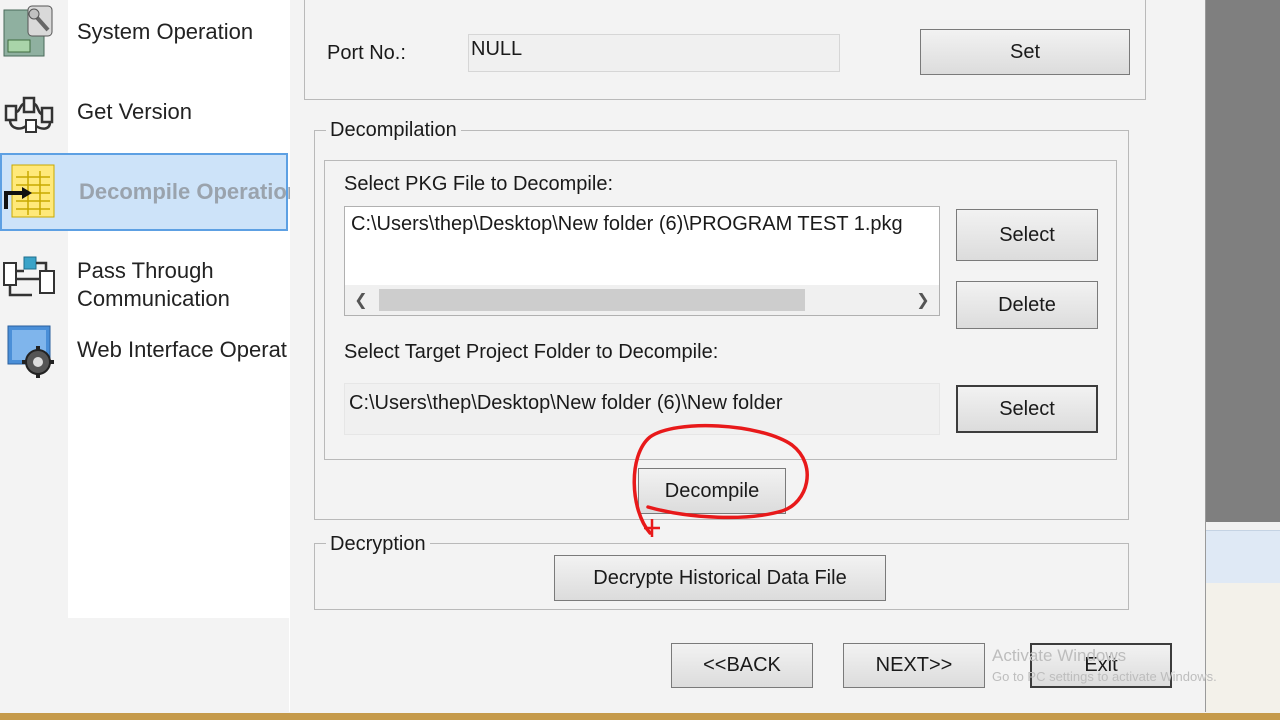 This screenshot has height=720, width=1280. Describe the element at coordinates (923, 300) in the screenshot. I see `scroll-right-icon: ❯` at that location.